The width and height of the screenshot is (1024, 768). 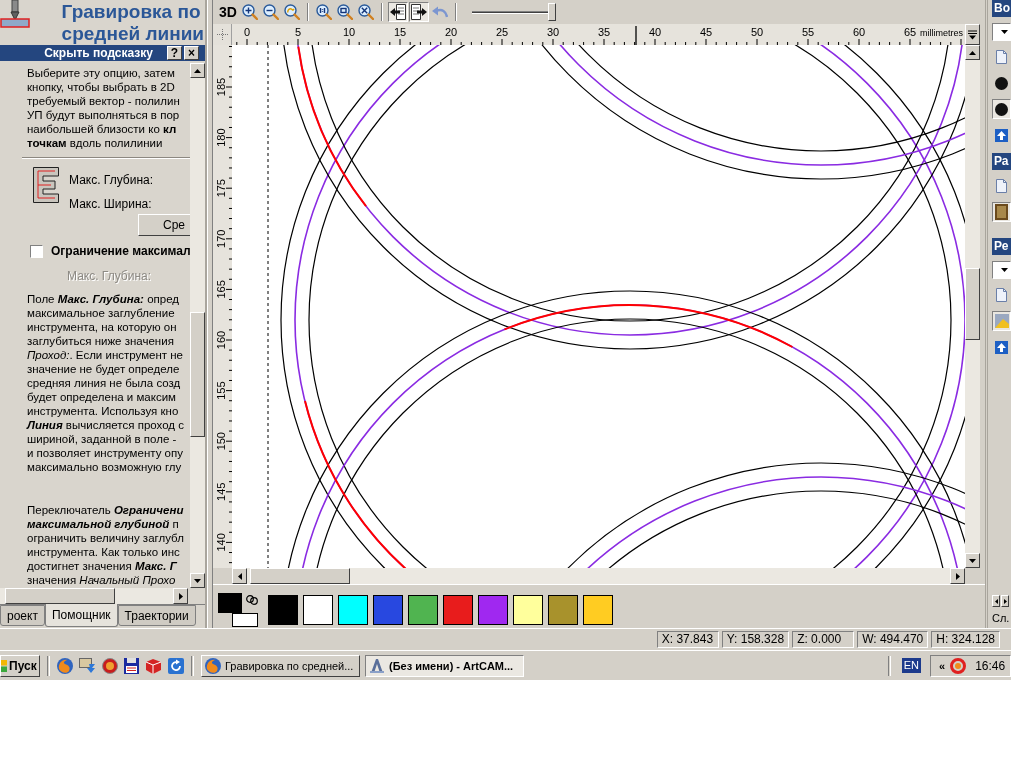 What do you see at coordinates (958, 665) in the screenshot?
I see `ring-icon` at bounding box center [958, 665].